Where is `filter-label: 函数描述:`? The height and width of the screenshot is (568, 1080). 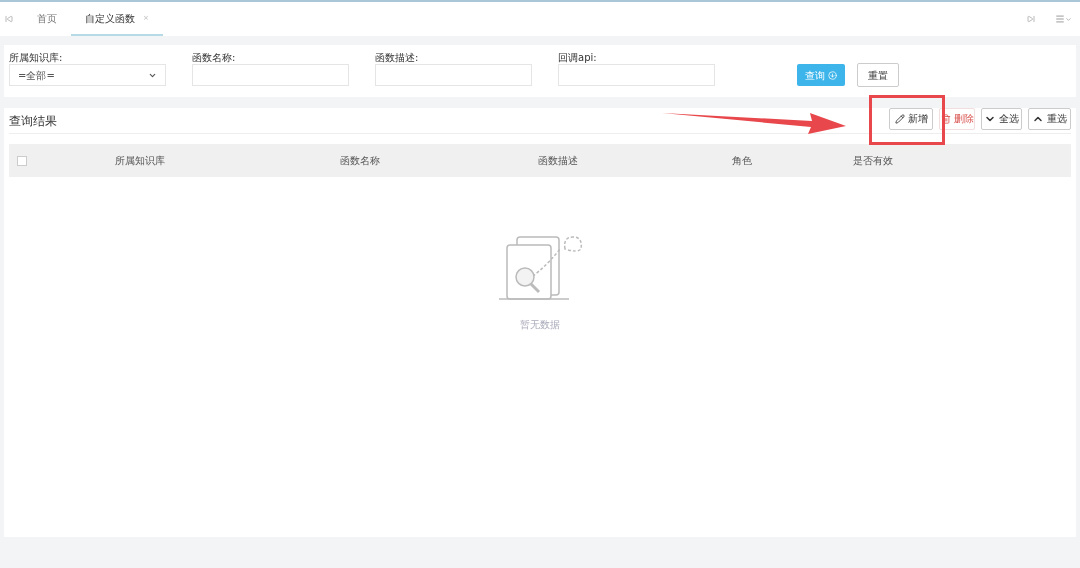 filter-label: 函数描述: is located at coordinates (397, 57).